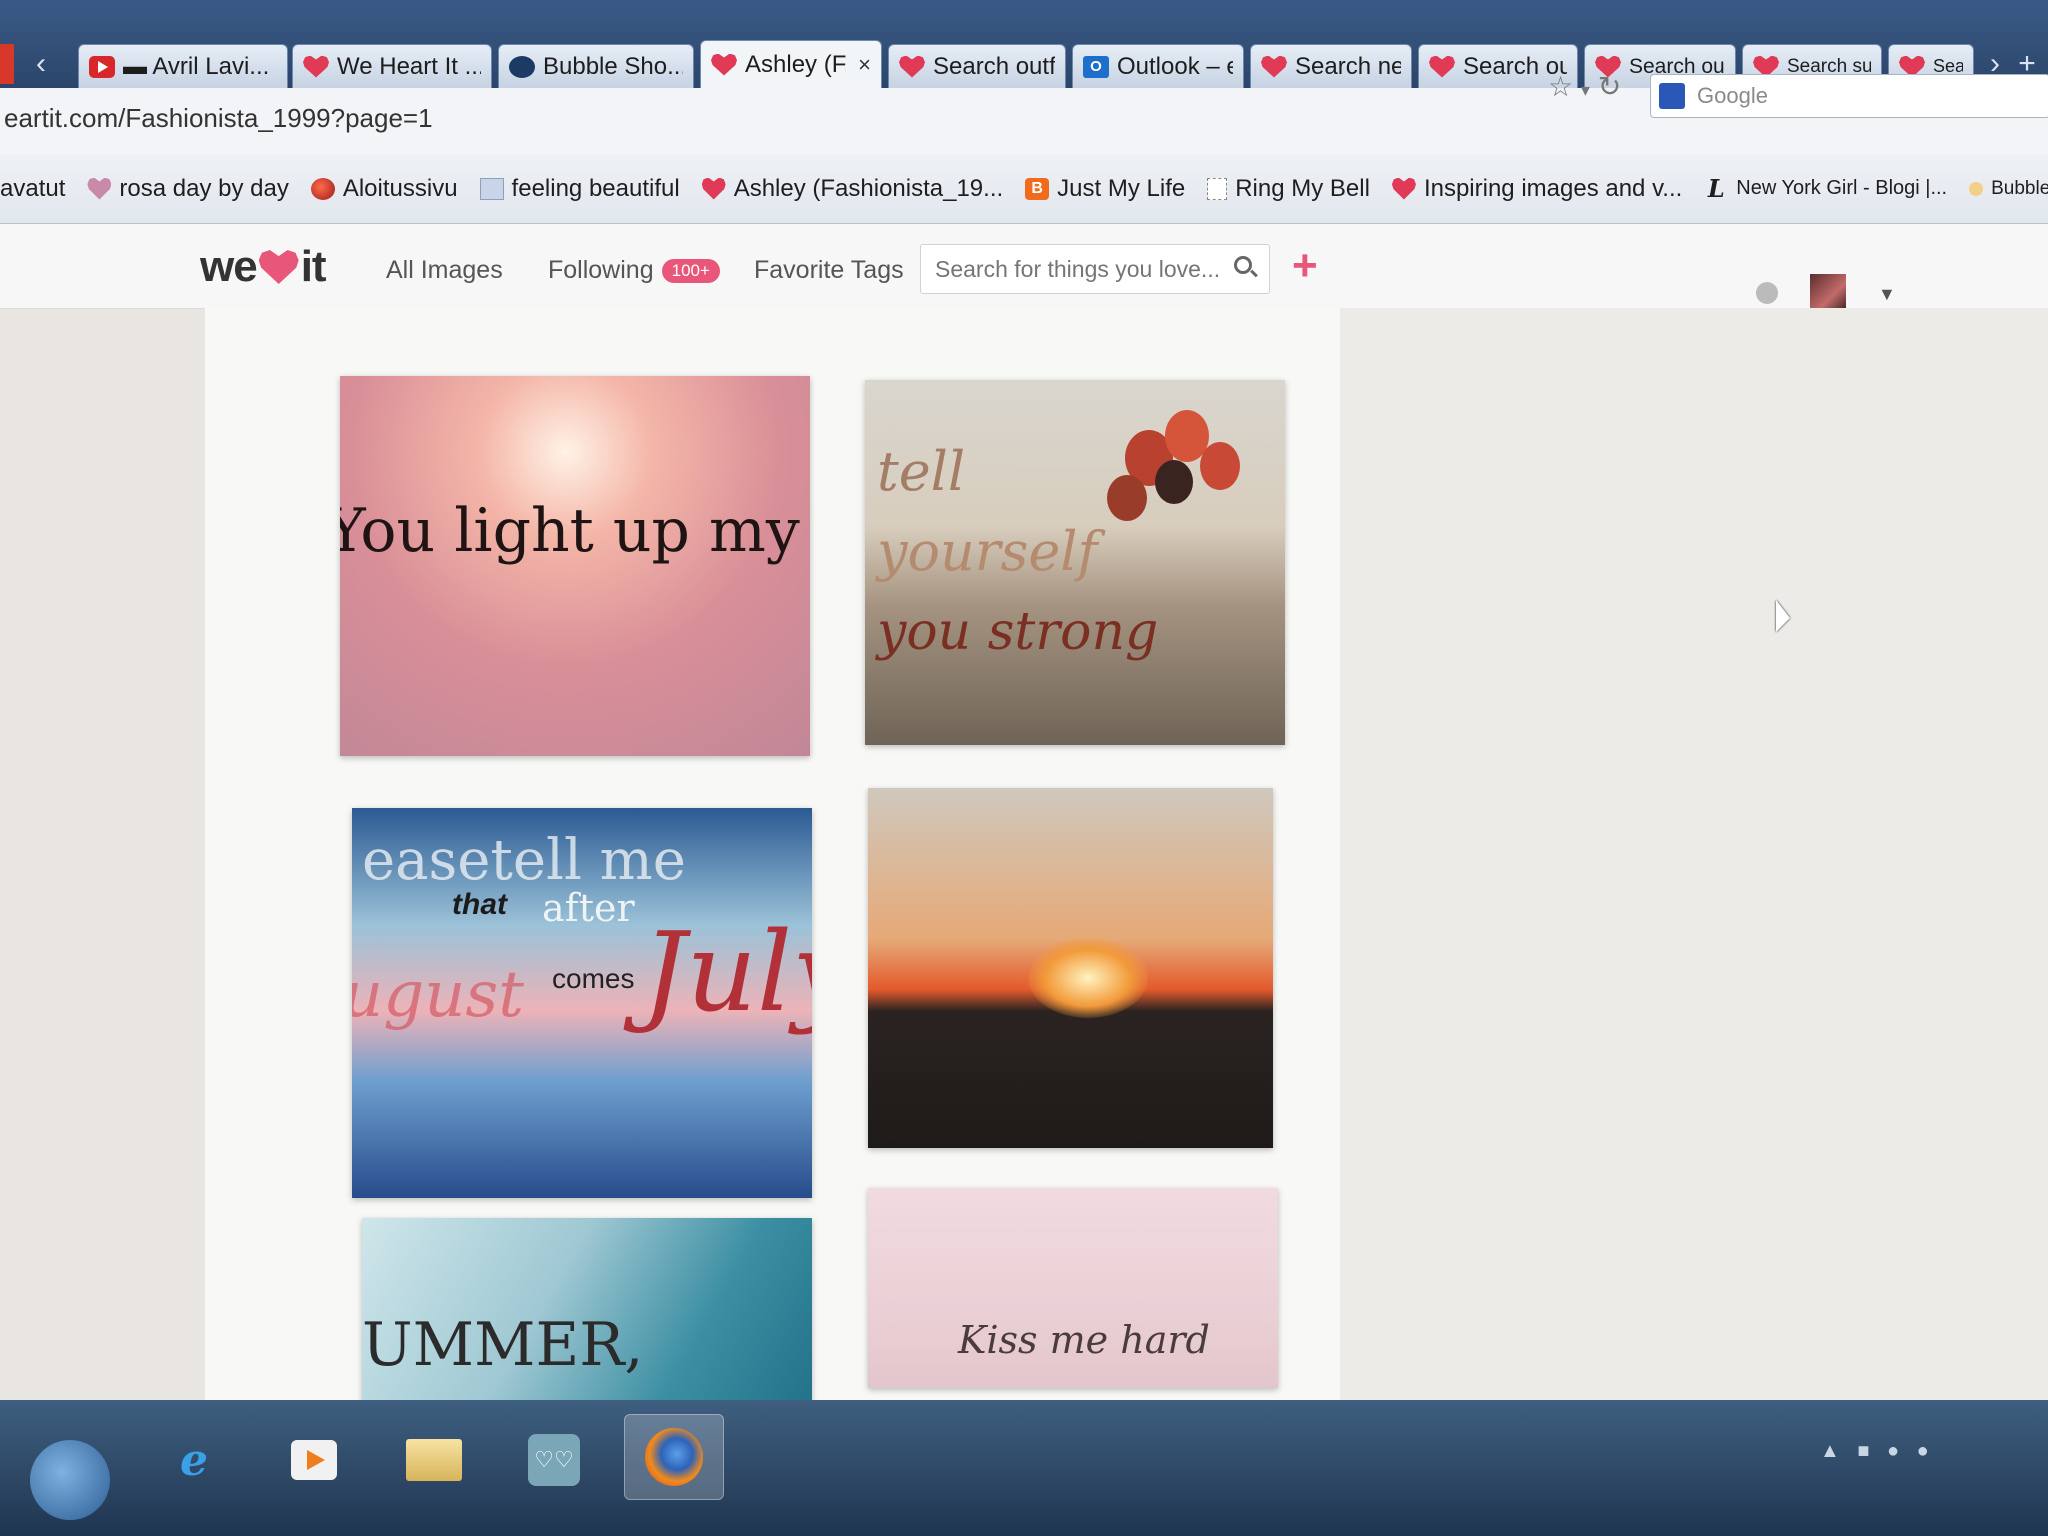  Describe the element at coordinates (188, 189) in the screenshot. I see `bookmark-item: rosa day by day` at that location.